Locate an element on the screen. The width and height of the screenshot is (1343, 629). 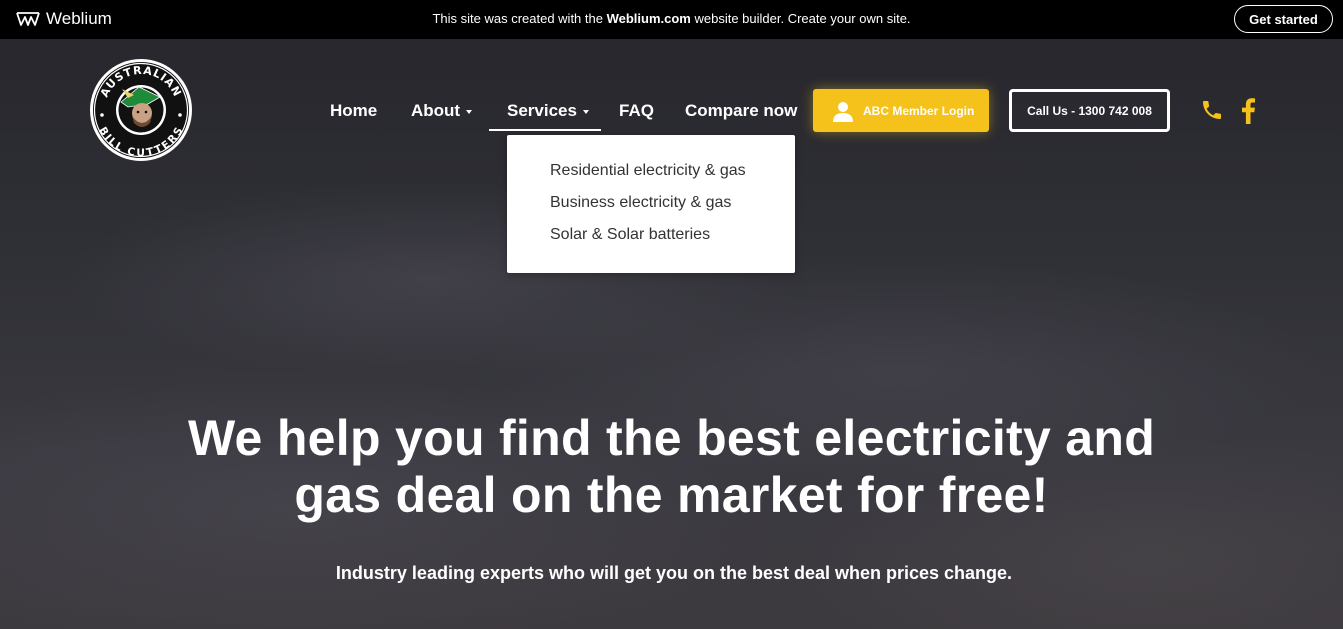
hero-headline-line2: gas deal on the market for free! is located at coordinates (671, 495).